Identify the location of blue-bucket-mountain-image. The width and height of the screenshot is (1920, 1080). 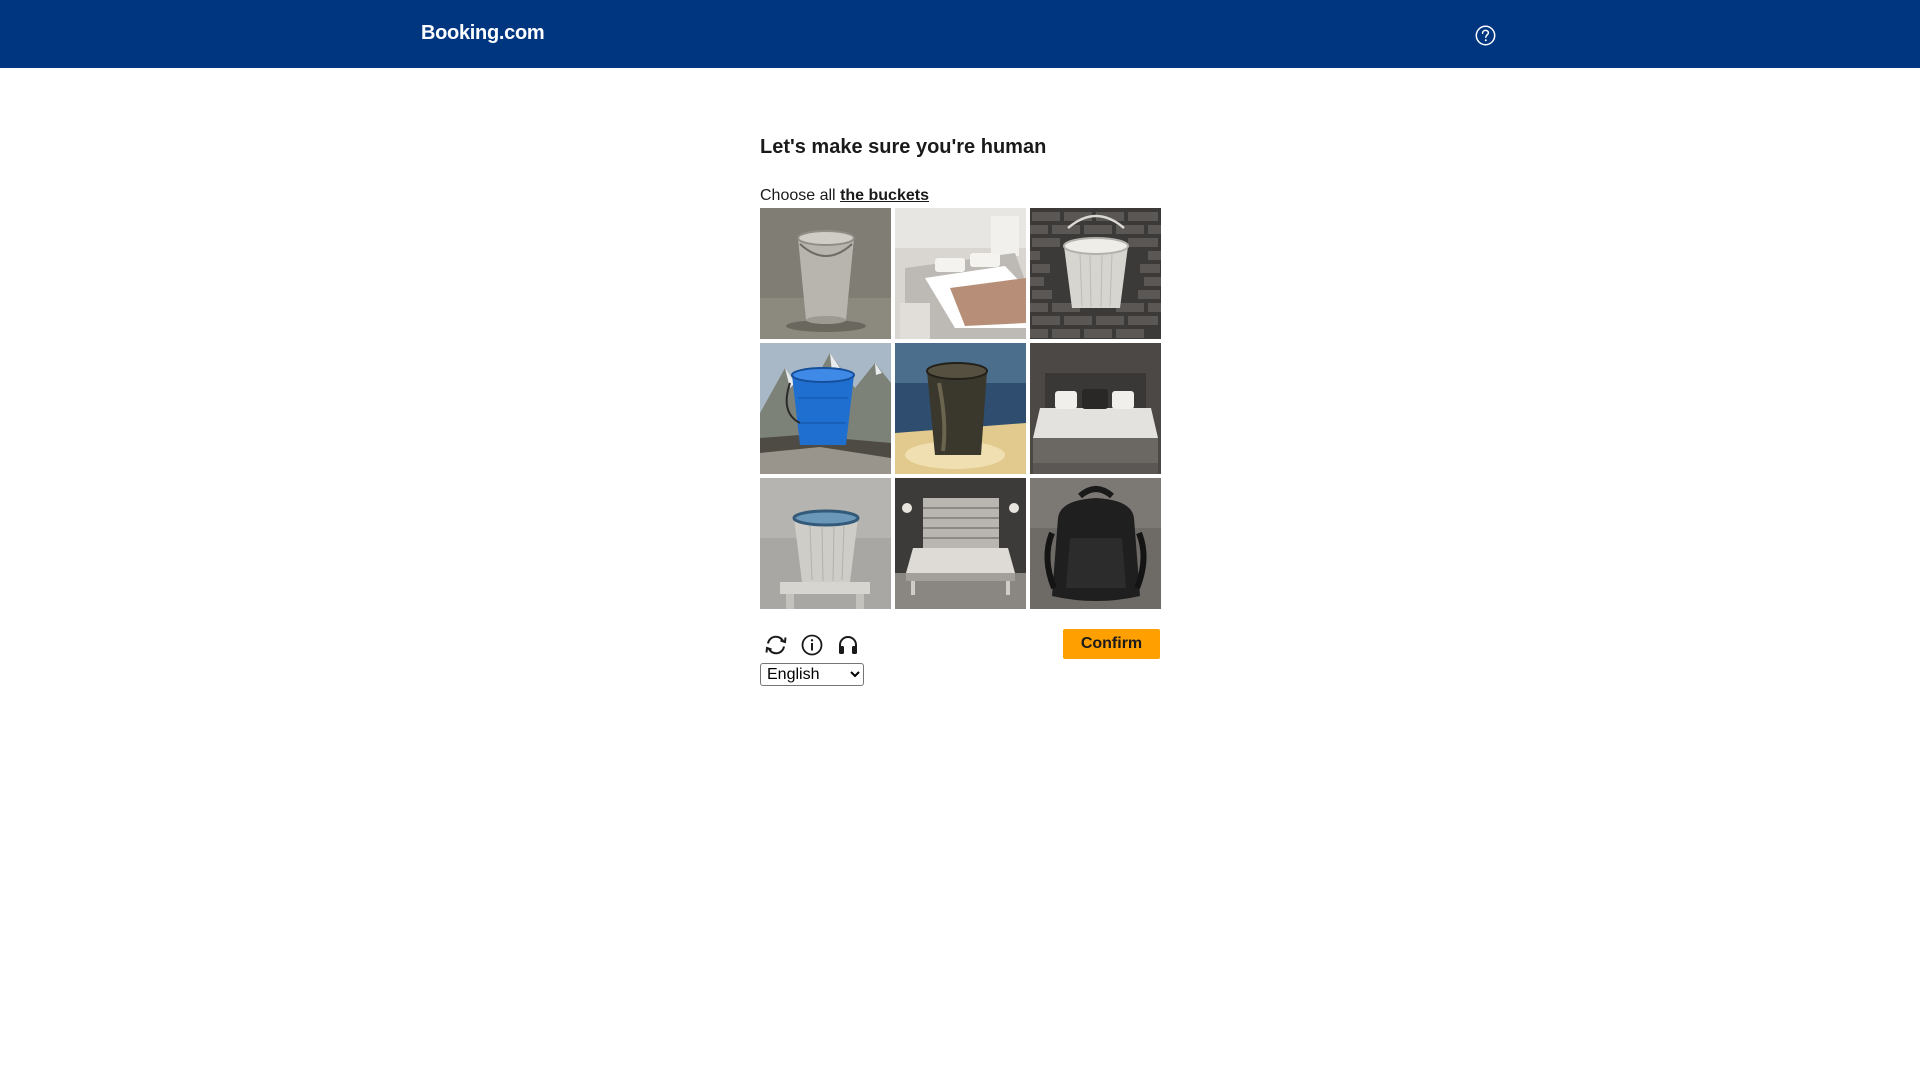
(825, 408).